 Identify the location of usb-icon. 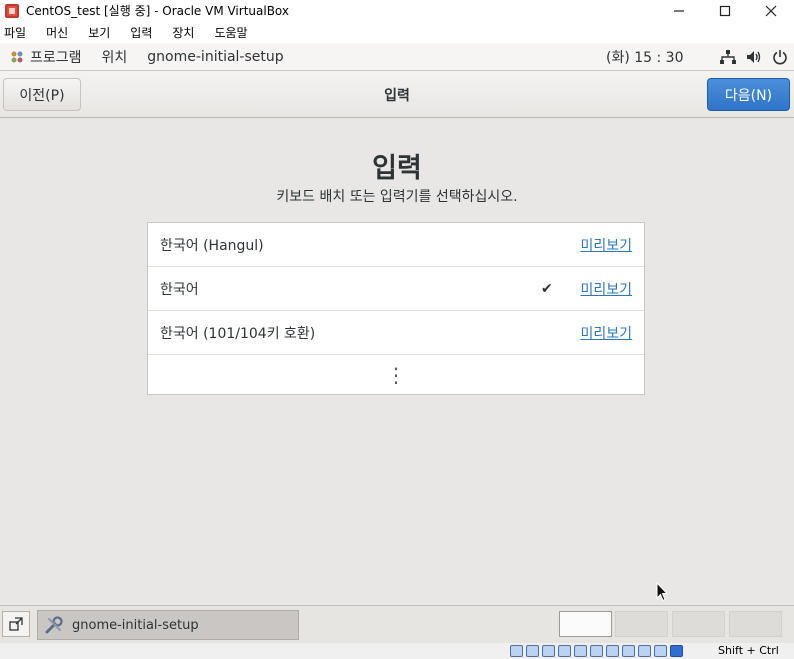
(580, 651).